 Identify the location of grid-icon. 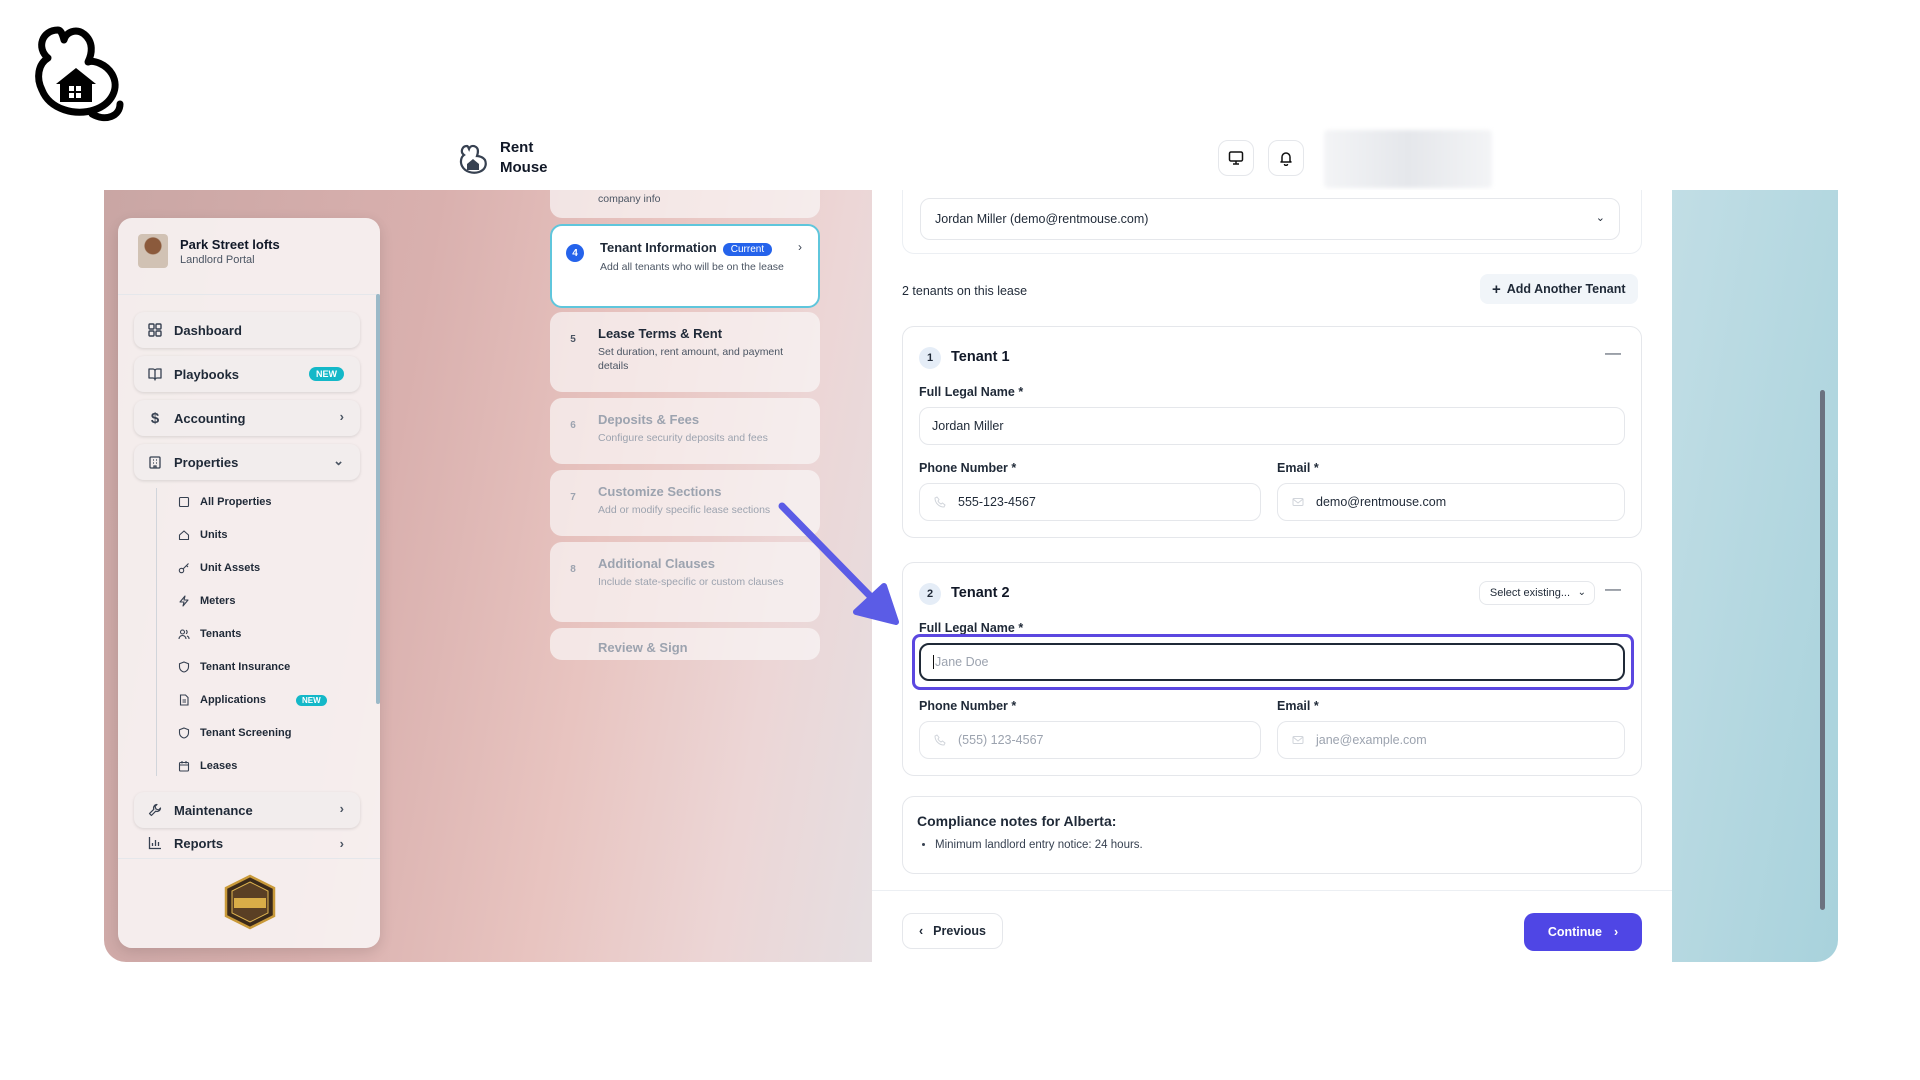
(155, 330).